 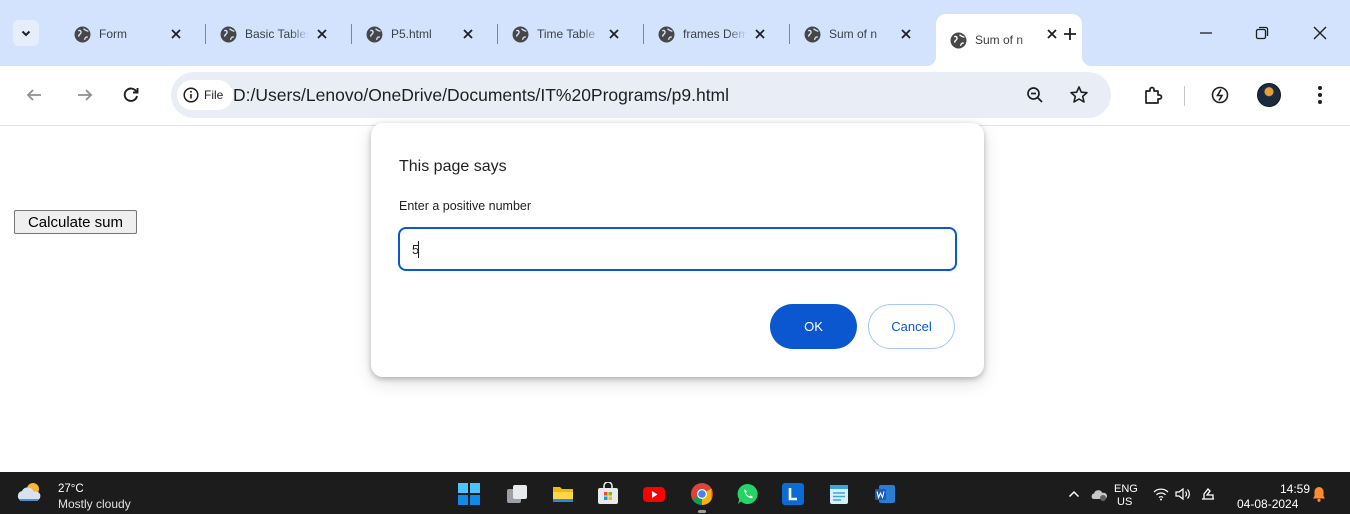 I want to click on text-caret, so click(x=418, y=249).